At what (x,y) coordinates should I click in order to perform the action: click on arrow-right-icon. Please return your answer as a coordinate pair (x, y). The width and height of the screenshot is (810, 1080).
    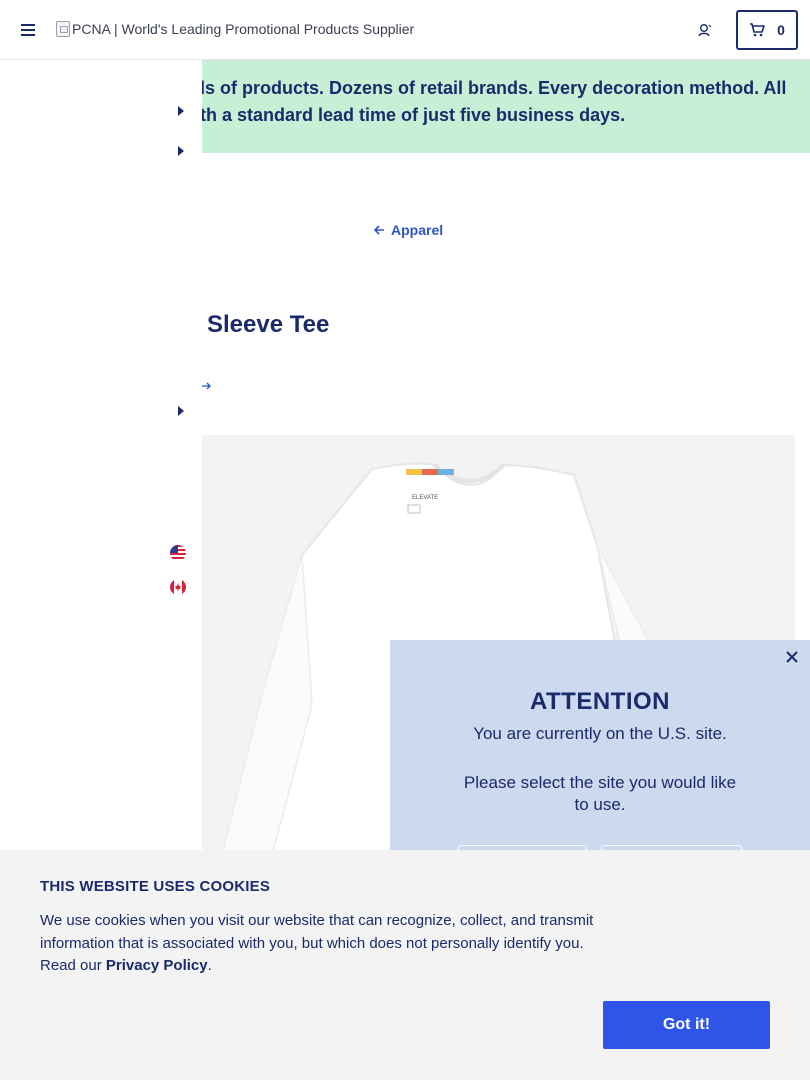
    Looking at the image, I should click on (207, 386).